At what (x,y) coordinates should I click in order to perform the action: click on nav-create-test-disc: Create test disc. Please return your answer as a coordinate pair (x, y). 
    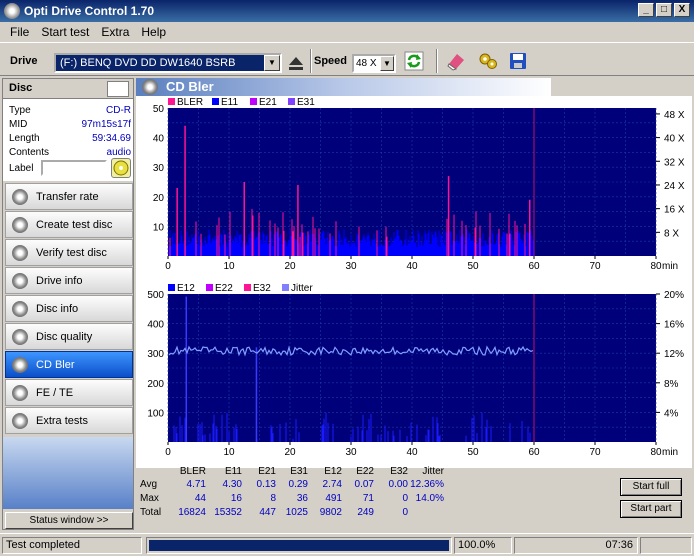
    Looking at the image, I should click on (69, 224).